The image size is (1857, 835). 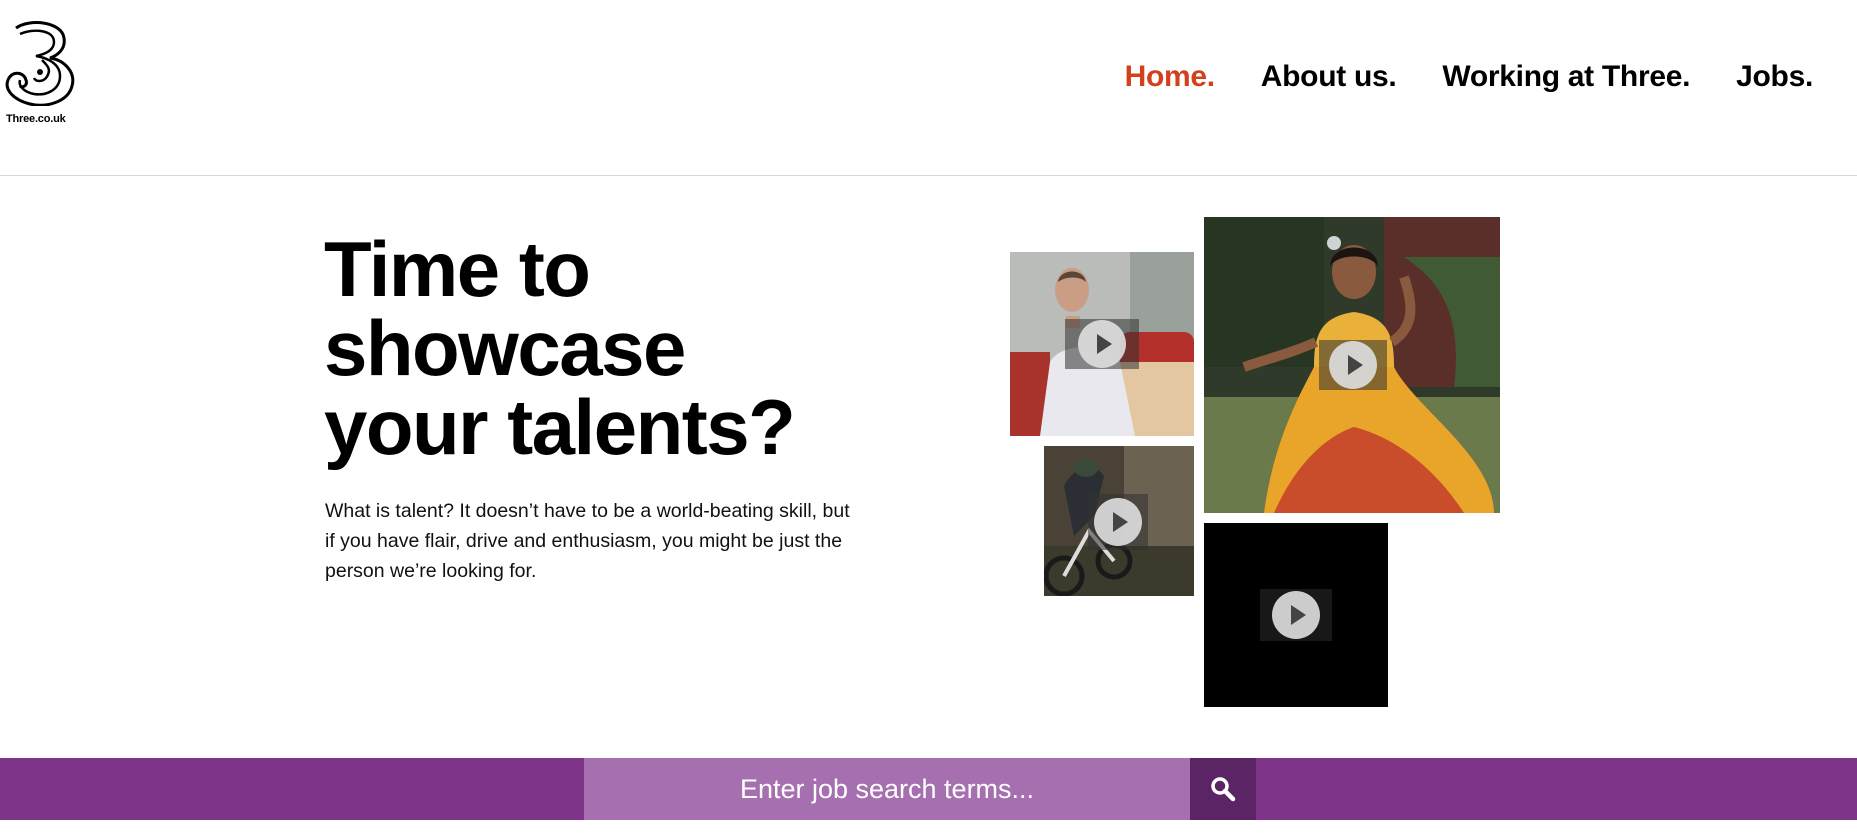 What do you see at coordinates (1329, 77) in the screenshot?
I see `nav-about-us: About us.` at bounding box center [1329, 77].